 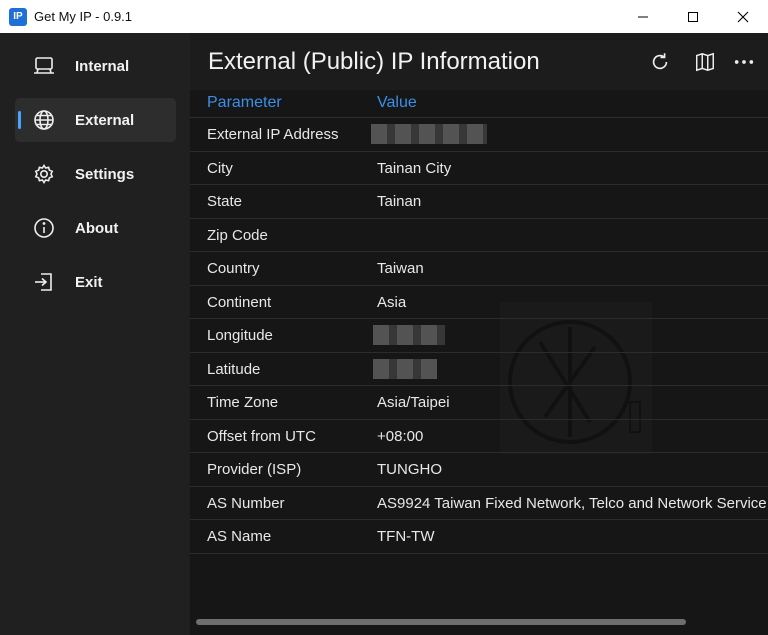 What do you see at coordinates (273, 134) in the screenshot?
I see `param-cell: External IP Address` at bounding box center [273, 134].